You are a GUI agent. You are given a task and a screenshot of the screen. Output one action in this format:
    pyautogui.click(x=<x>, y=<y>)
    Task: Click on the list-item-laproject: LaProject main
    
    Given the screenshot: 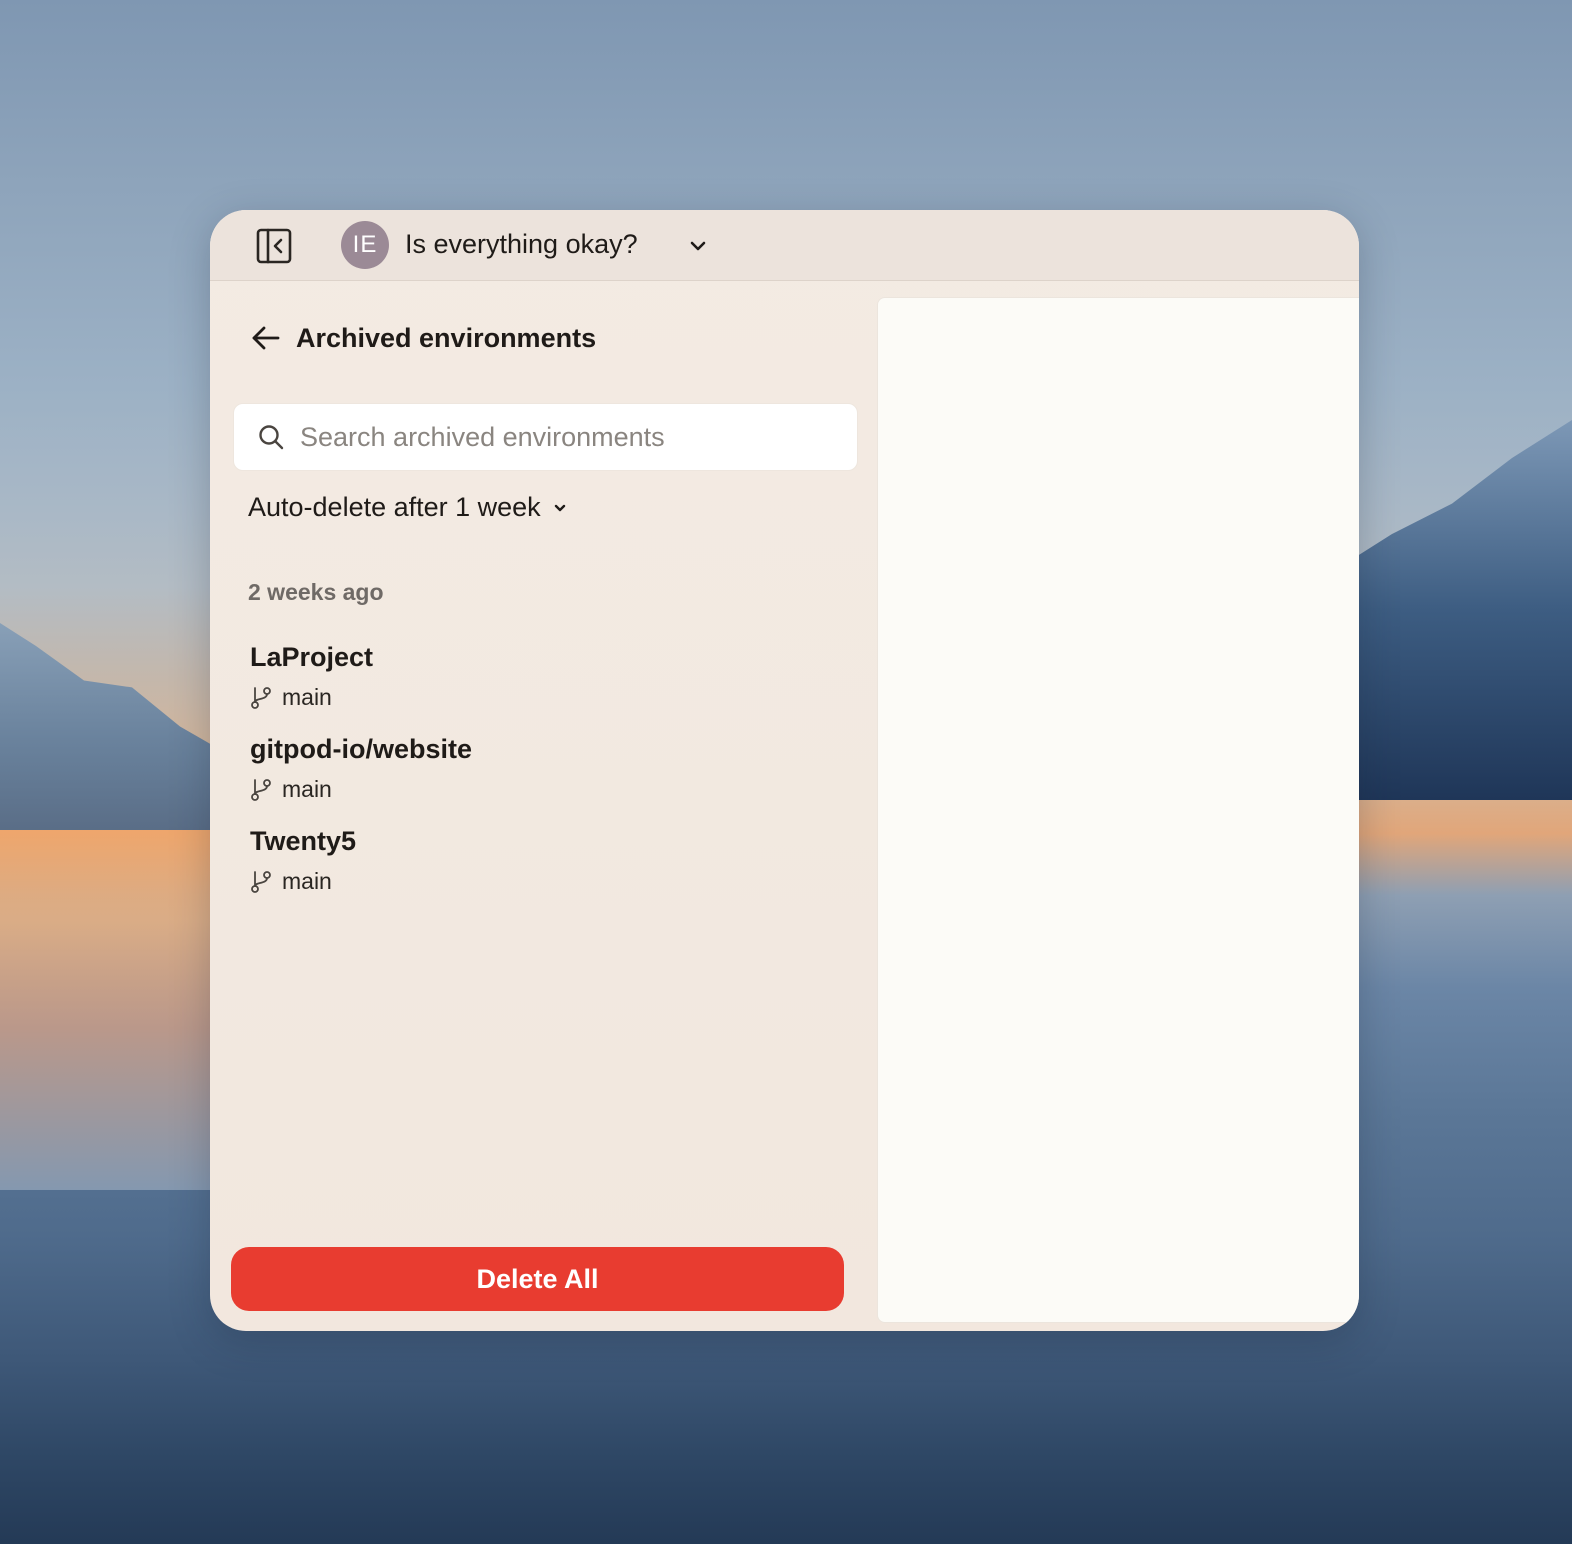 What is the action you would take?
    pyautogui.click(x=530, y=682)
    